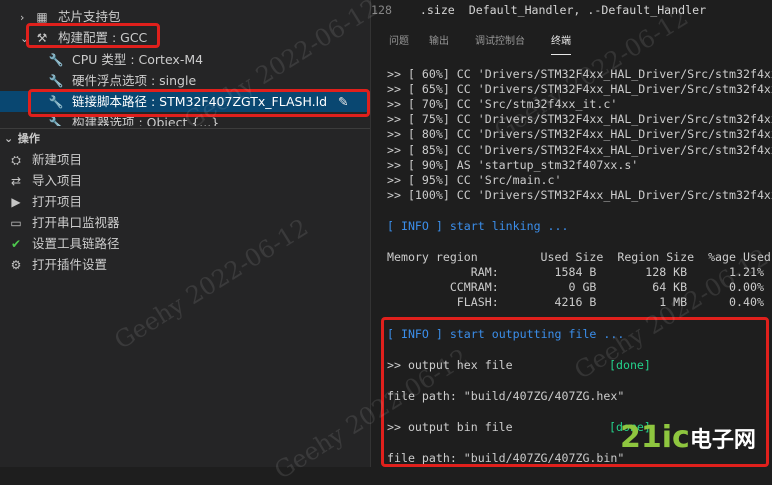 This screenshot has width=772, height=485. What do you see at coordinates (571, 42) in the screenshot?
I see `panel-tabs: 问题 输出 调试控制台 终端` at bounding box center [571, 42].